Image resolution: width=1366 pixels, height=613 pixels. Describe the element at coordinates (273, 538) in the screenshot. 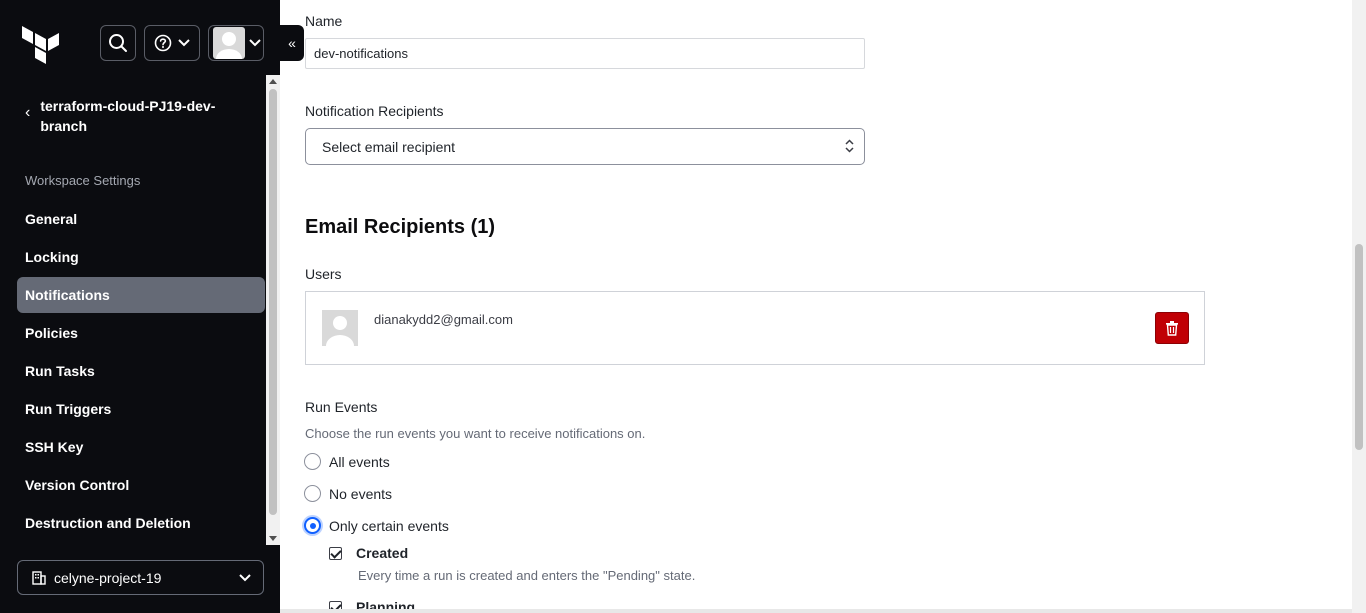

I see `scroll-down-icon` at that location.